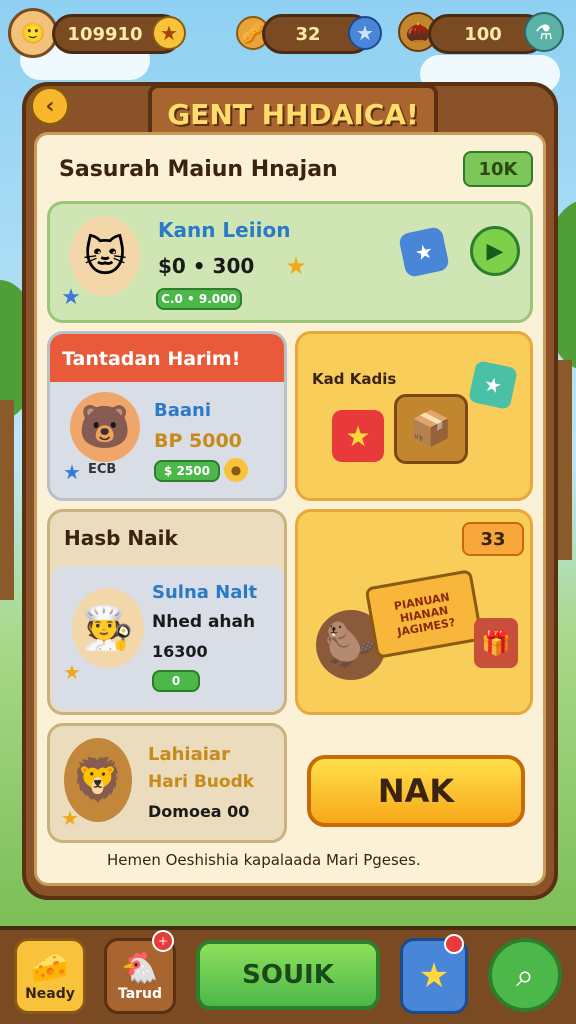 The image size is (576, 1024). I want to click on offer-name: Baani, so click(182, 410).